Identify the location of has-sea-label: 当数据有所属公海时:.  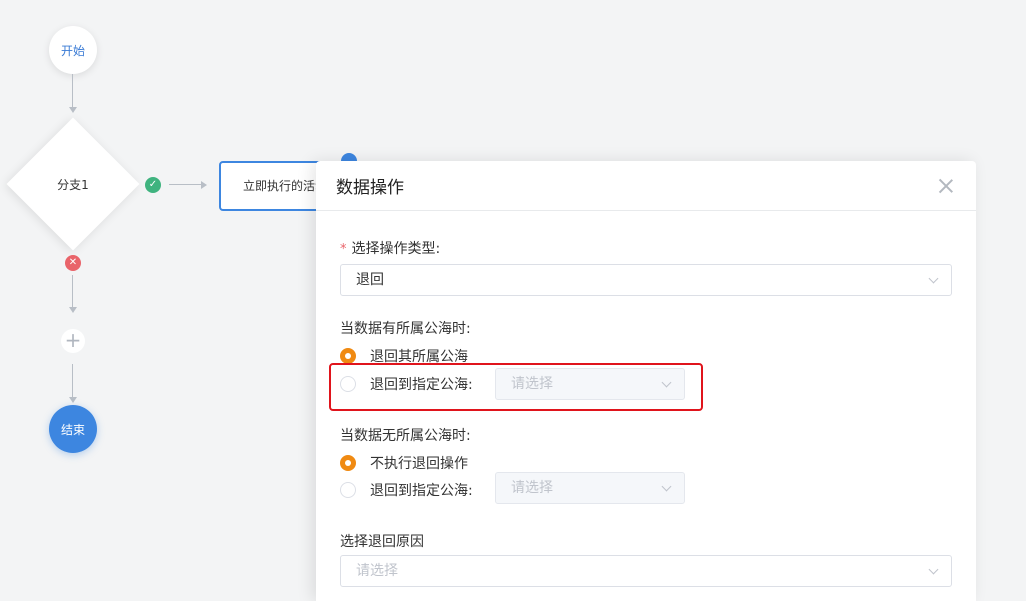
(405, 329).